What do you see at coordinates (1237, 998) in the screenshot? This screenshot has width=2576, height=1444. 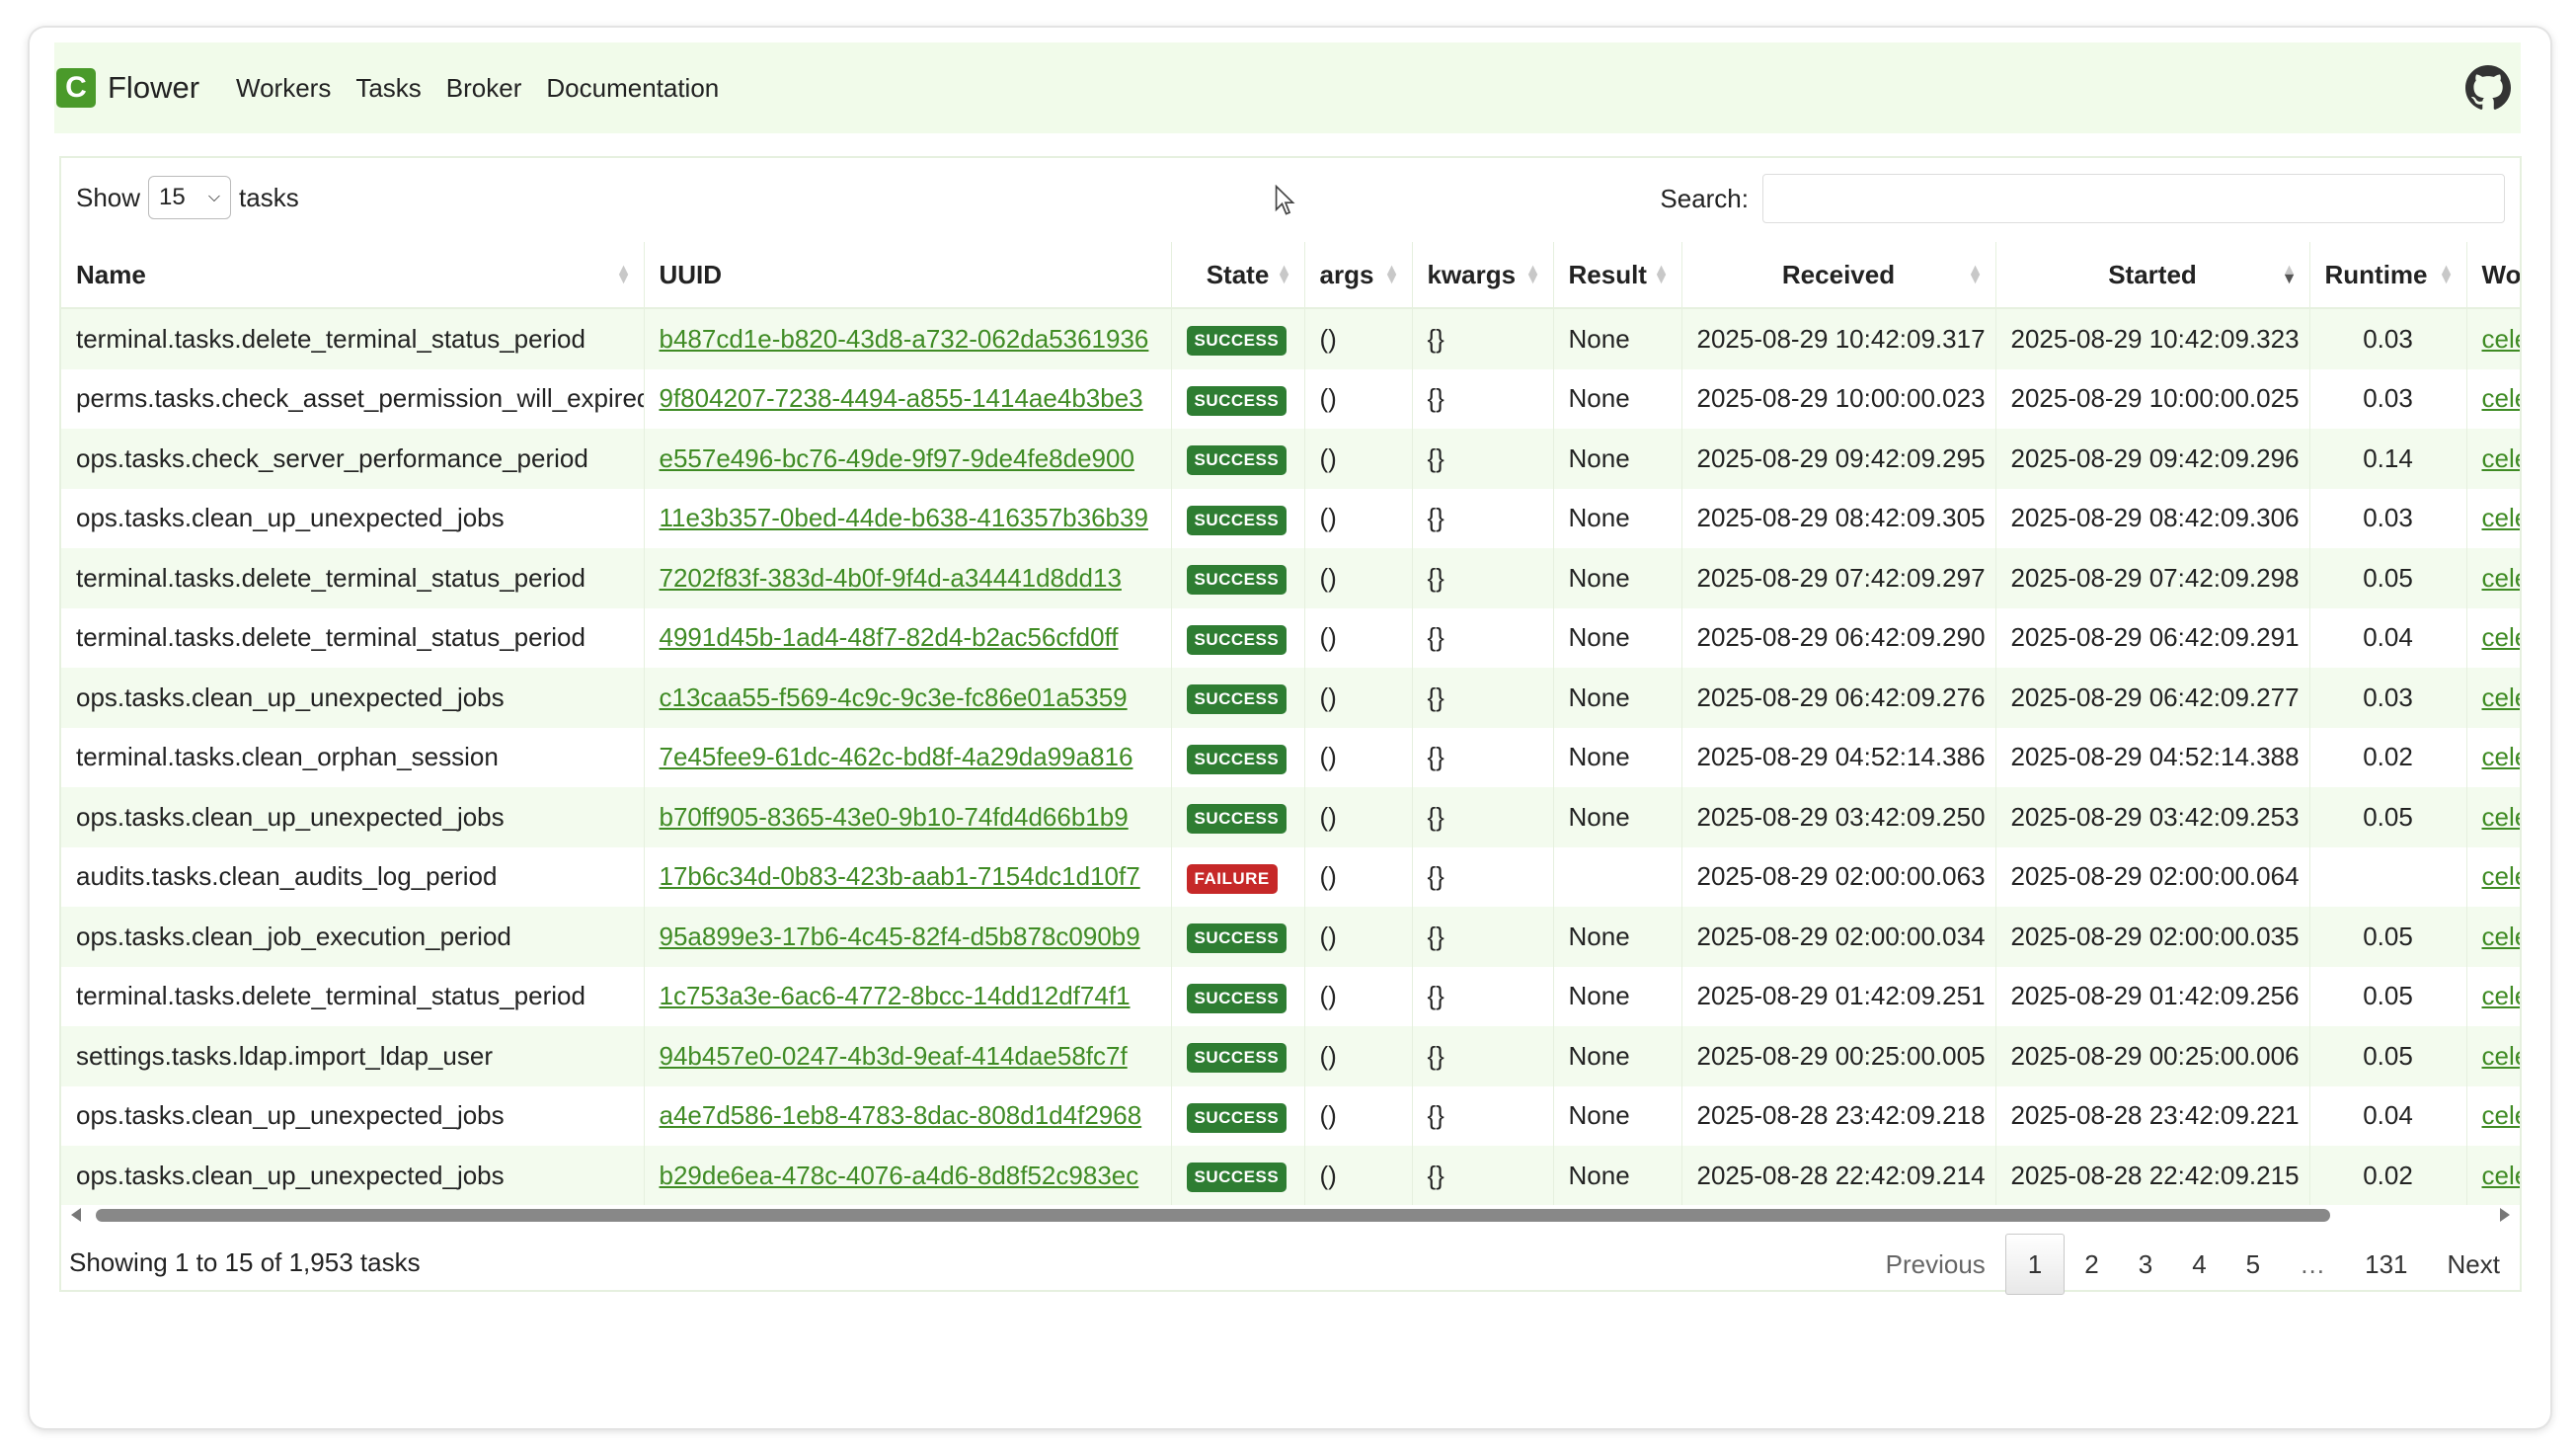 I see `task-state-badge: SUCCESS` at bounding box center [1237, 998].